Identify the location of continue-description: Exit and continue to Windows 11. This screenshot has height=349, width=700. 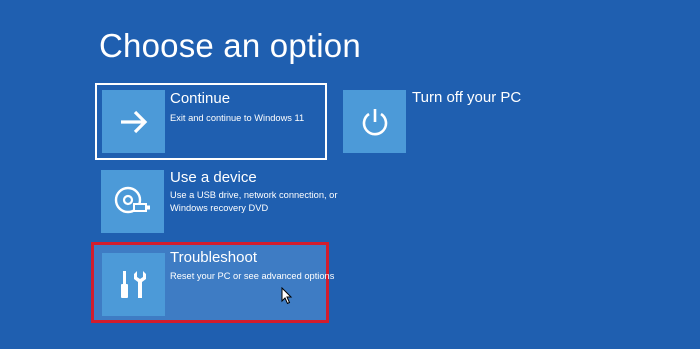
(237, 118).